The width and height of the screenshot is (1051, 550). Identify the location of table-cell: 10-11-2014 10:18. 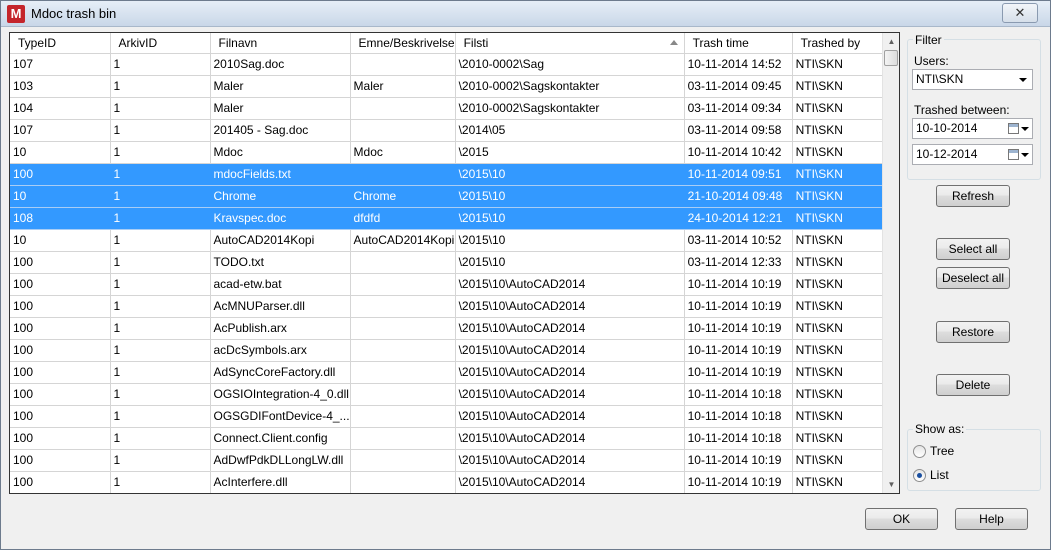
(738, 416).